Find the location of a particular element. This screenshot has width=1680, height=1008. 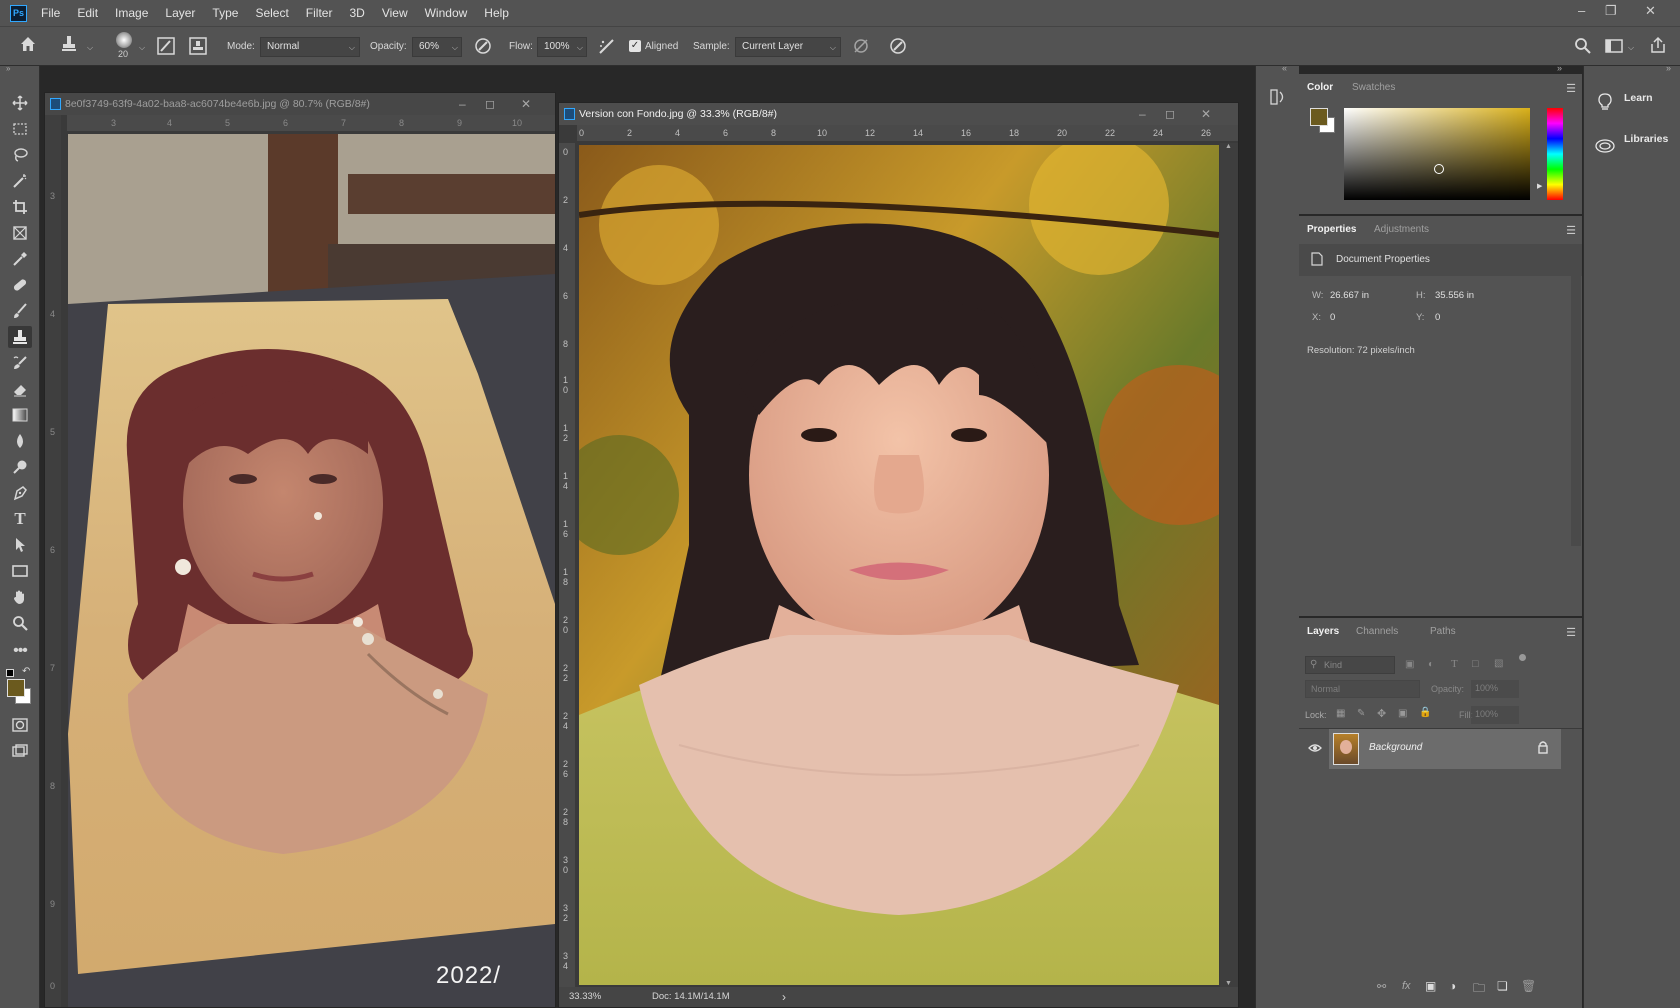

filter-adjustment-icon: ◐ is located at coordinates (1431, 664).